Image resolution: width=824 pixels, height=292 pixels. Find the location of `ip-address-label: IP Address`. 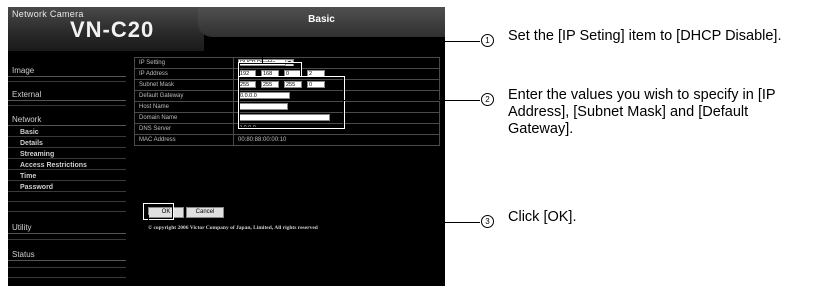

ip-address-label: IP Address is located at coordinates (184, 74).